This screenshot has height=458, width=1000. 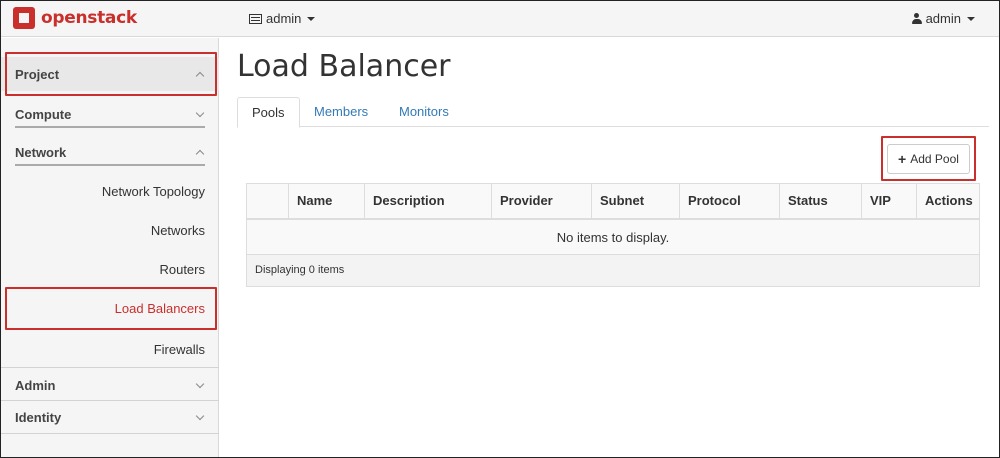 I want to click on tab-bar: Pools Members Monitors, so click(x=613, y=112).